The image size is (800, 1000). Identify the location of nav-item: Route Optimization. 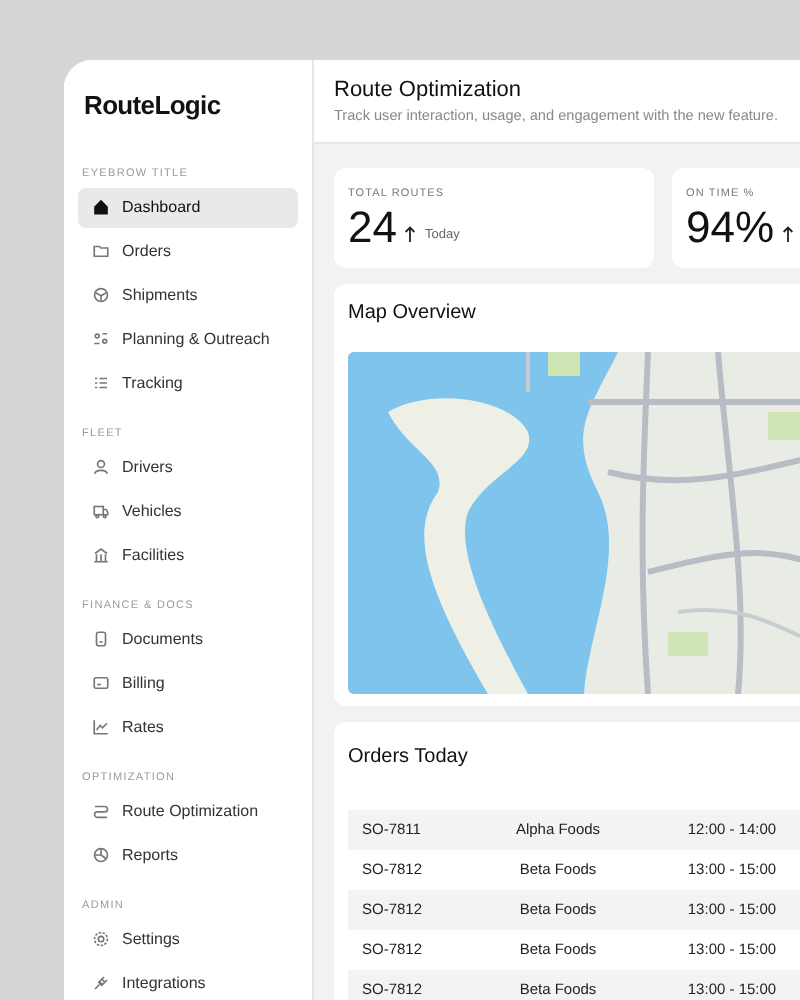
(188, 811).